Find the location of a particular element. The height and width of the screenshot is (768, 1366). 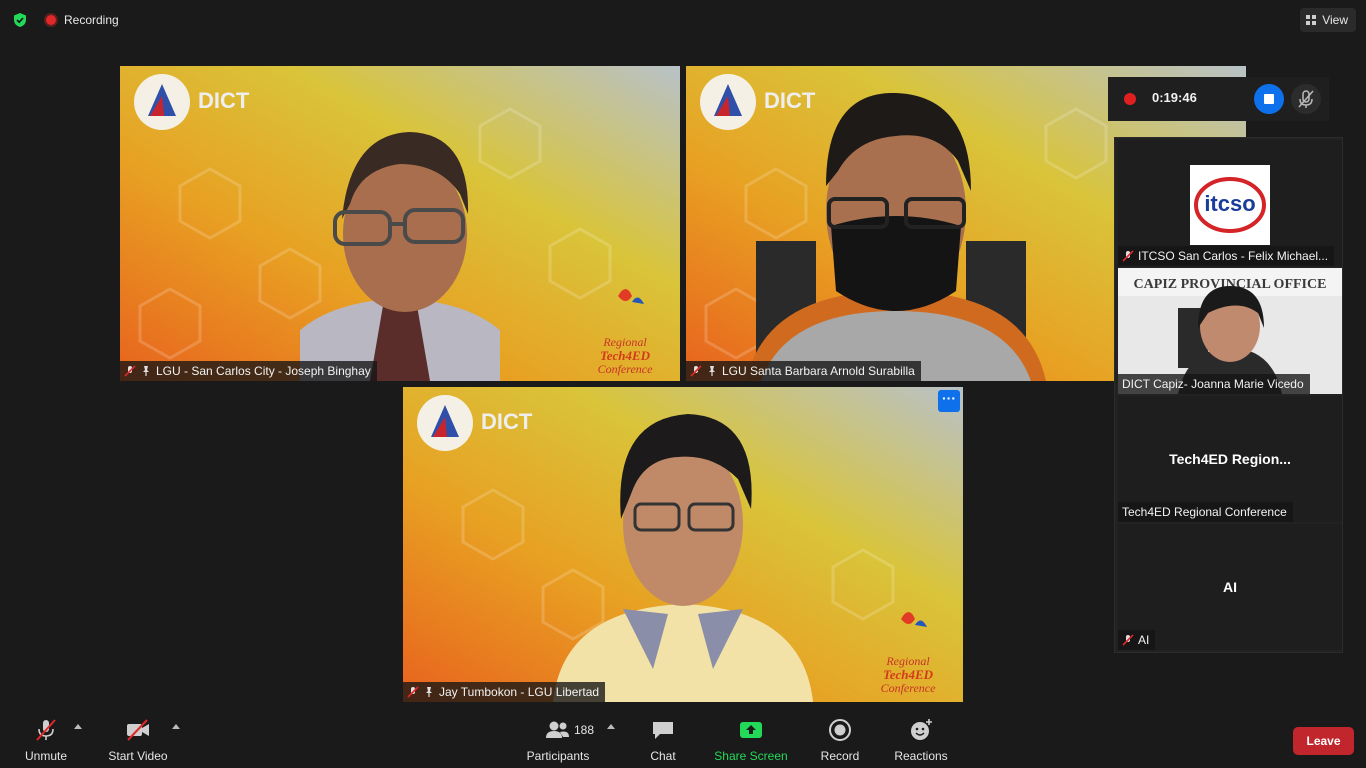

meeting-toolbar: Unmute Start Video Participants 188 Chat is located at coordinates (683, 738).